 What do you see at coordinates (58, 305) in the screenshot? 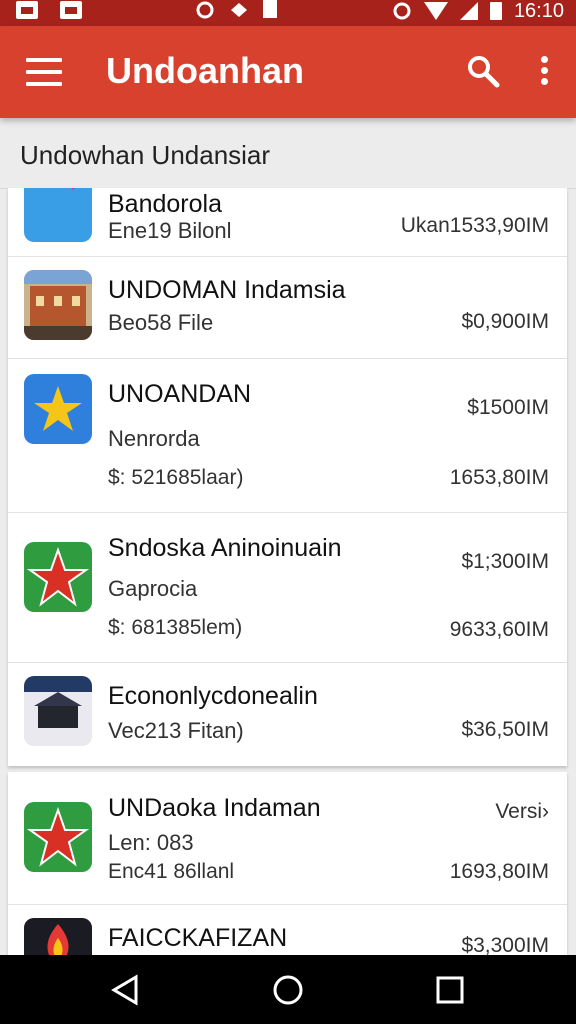
I see `building-photo-icon` at bounding box center [58, 305].